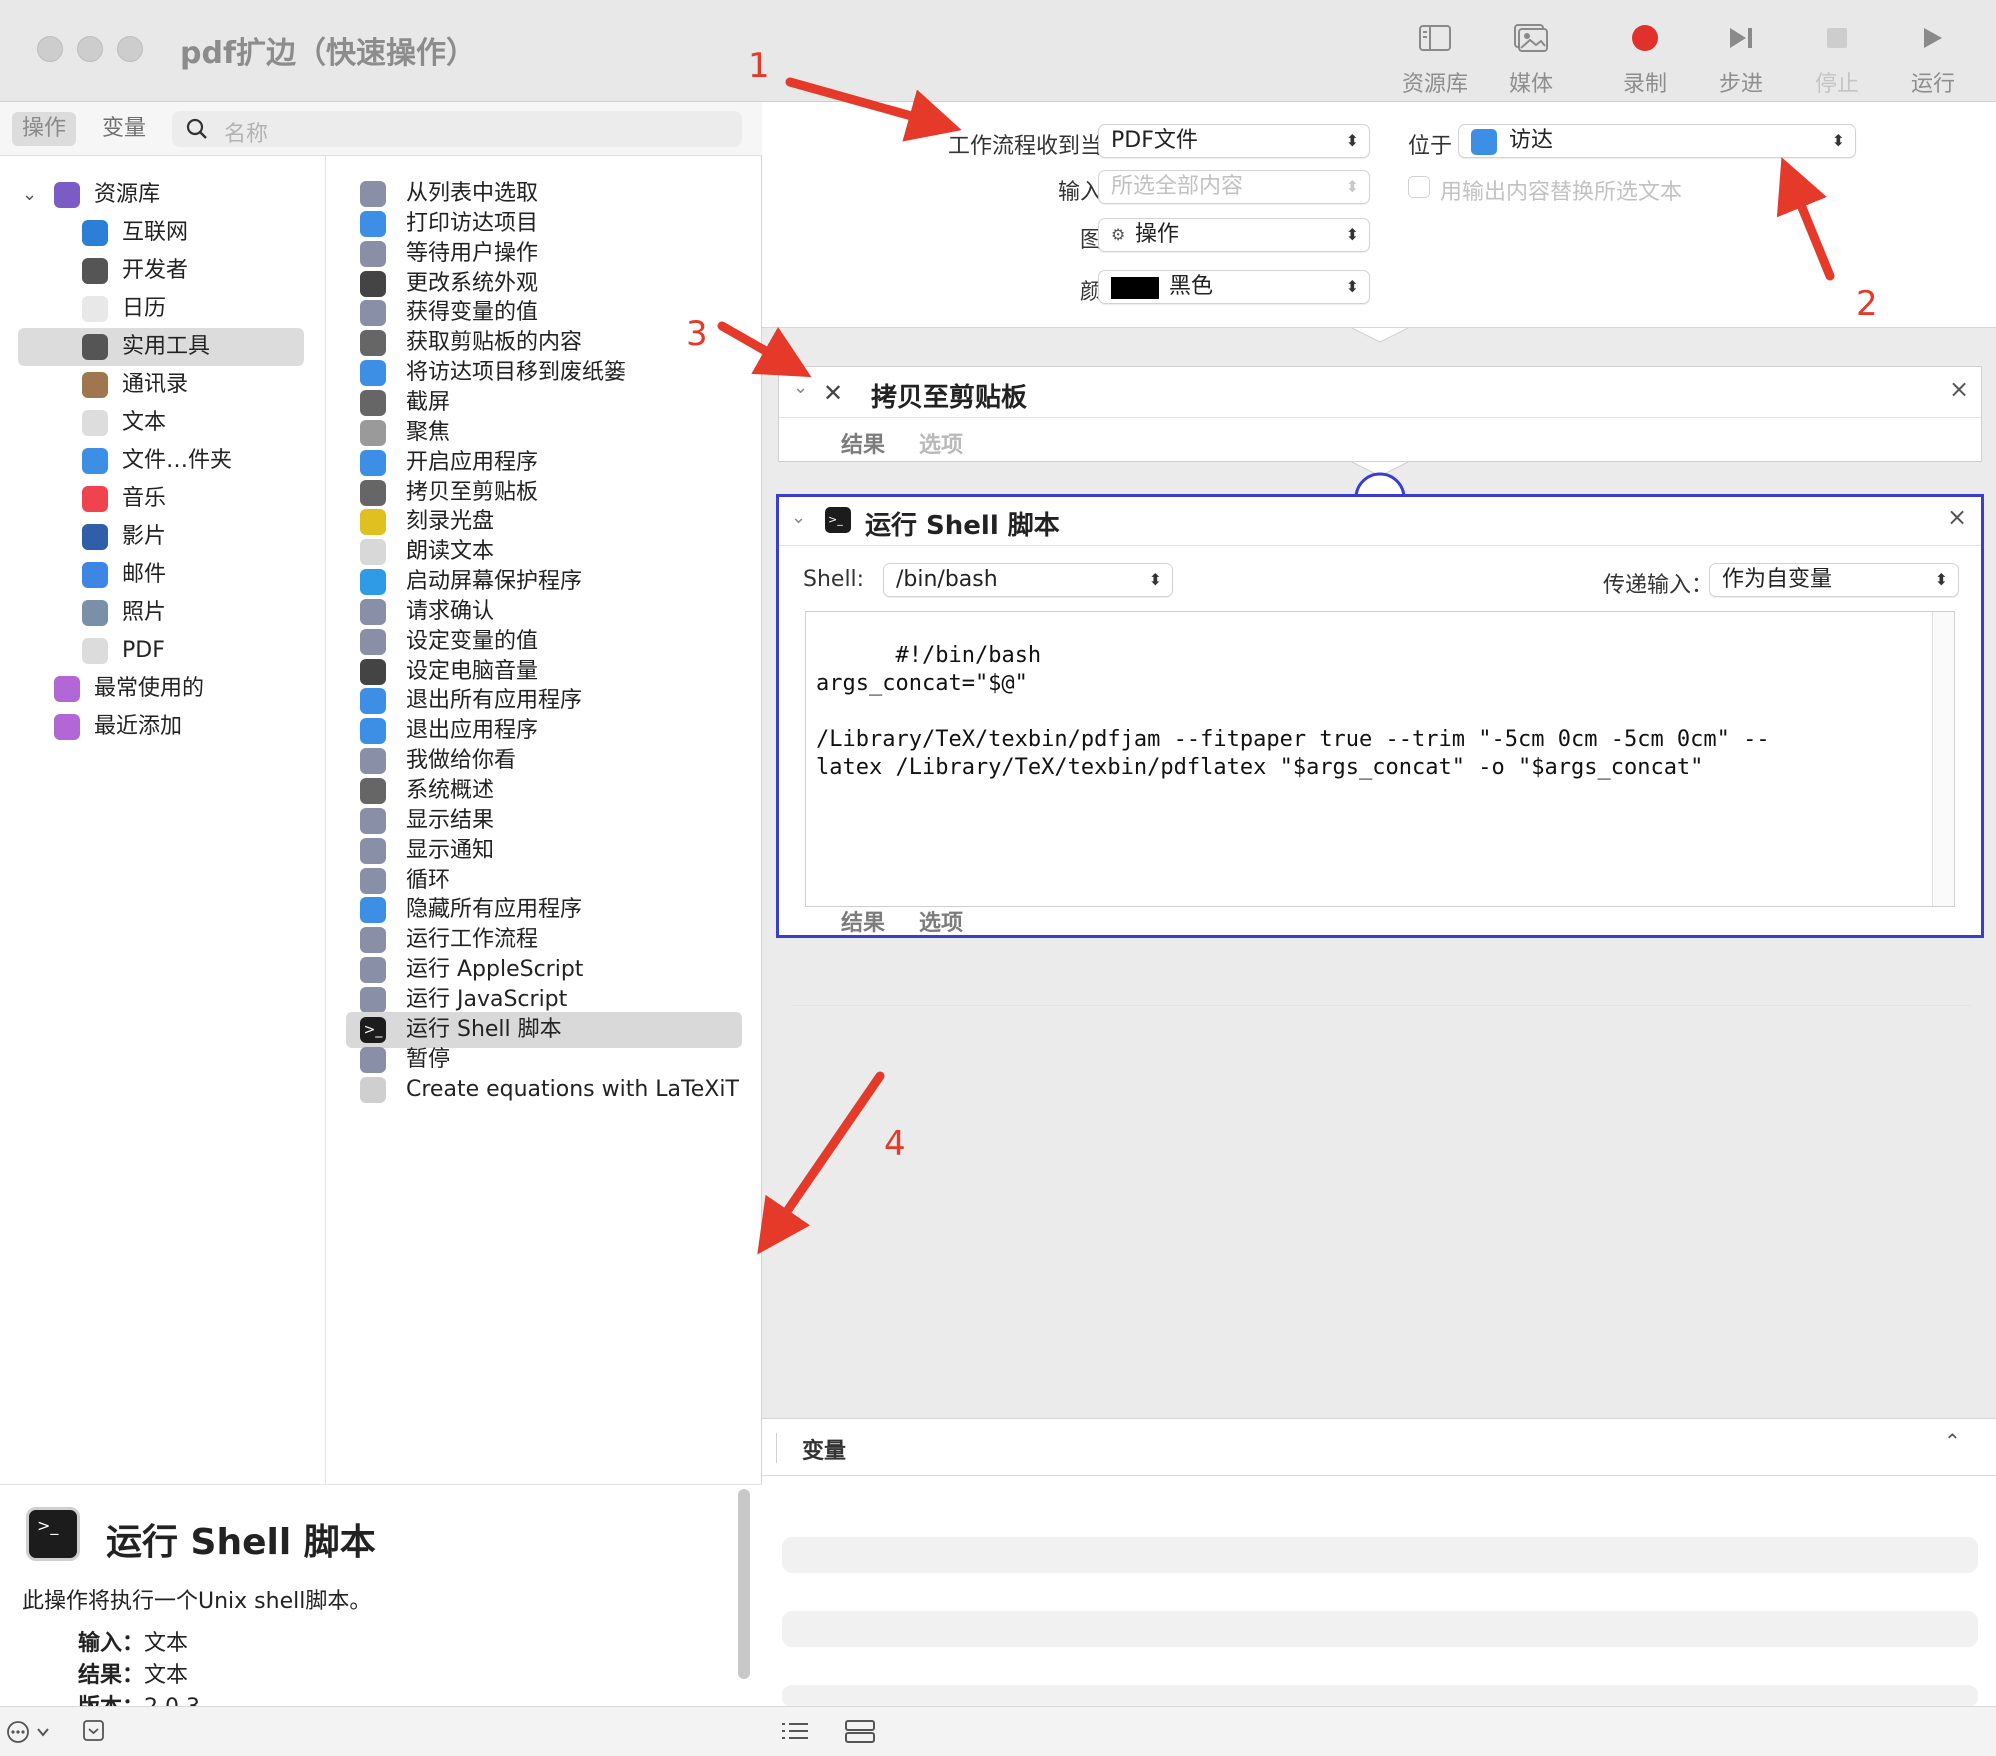  What do you see at coordinates (144, 498) in the screenshot?
I see `sidebar-item-label: 音乐` at bounding box center [144, 498].